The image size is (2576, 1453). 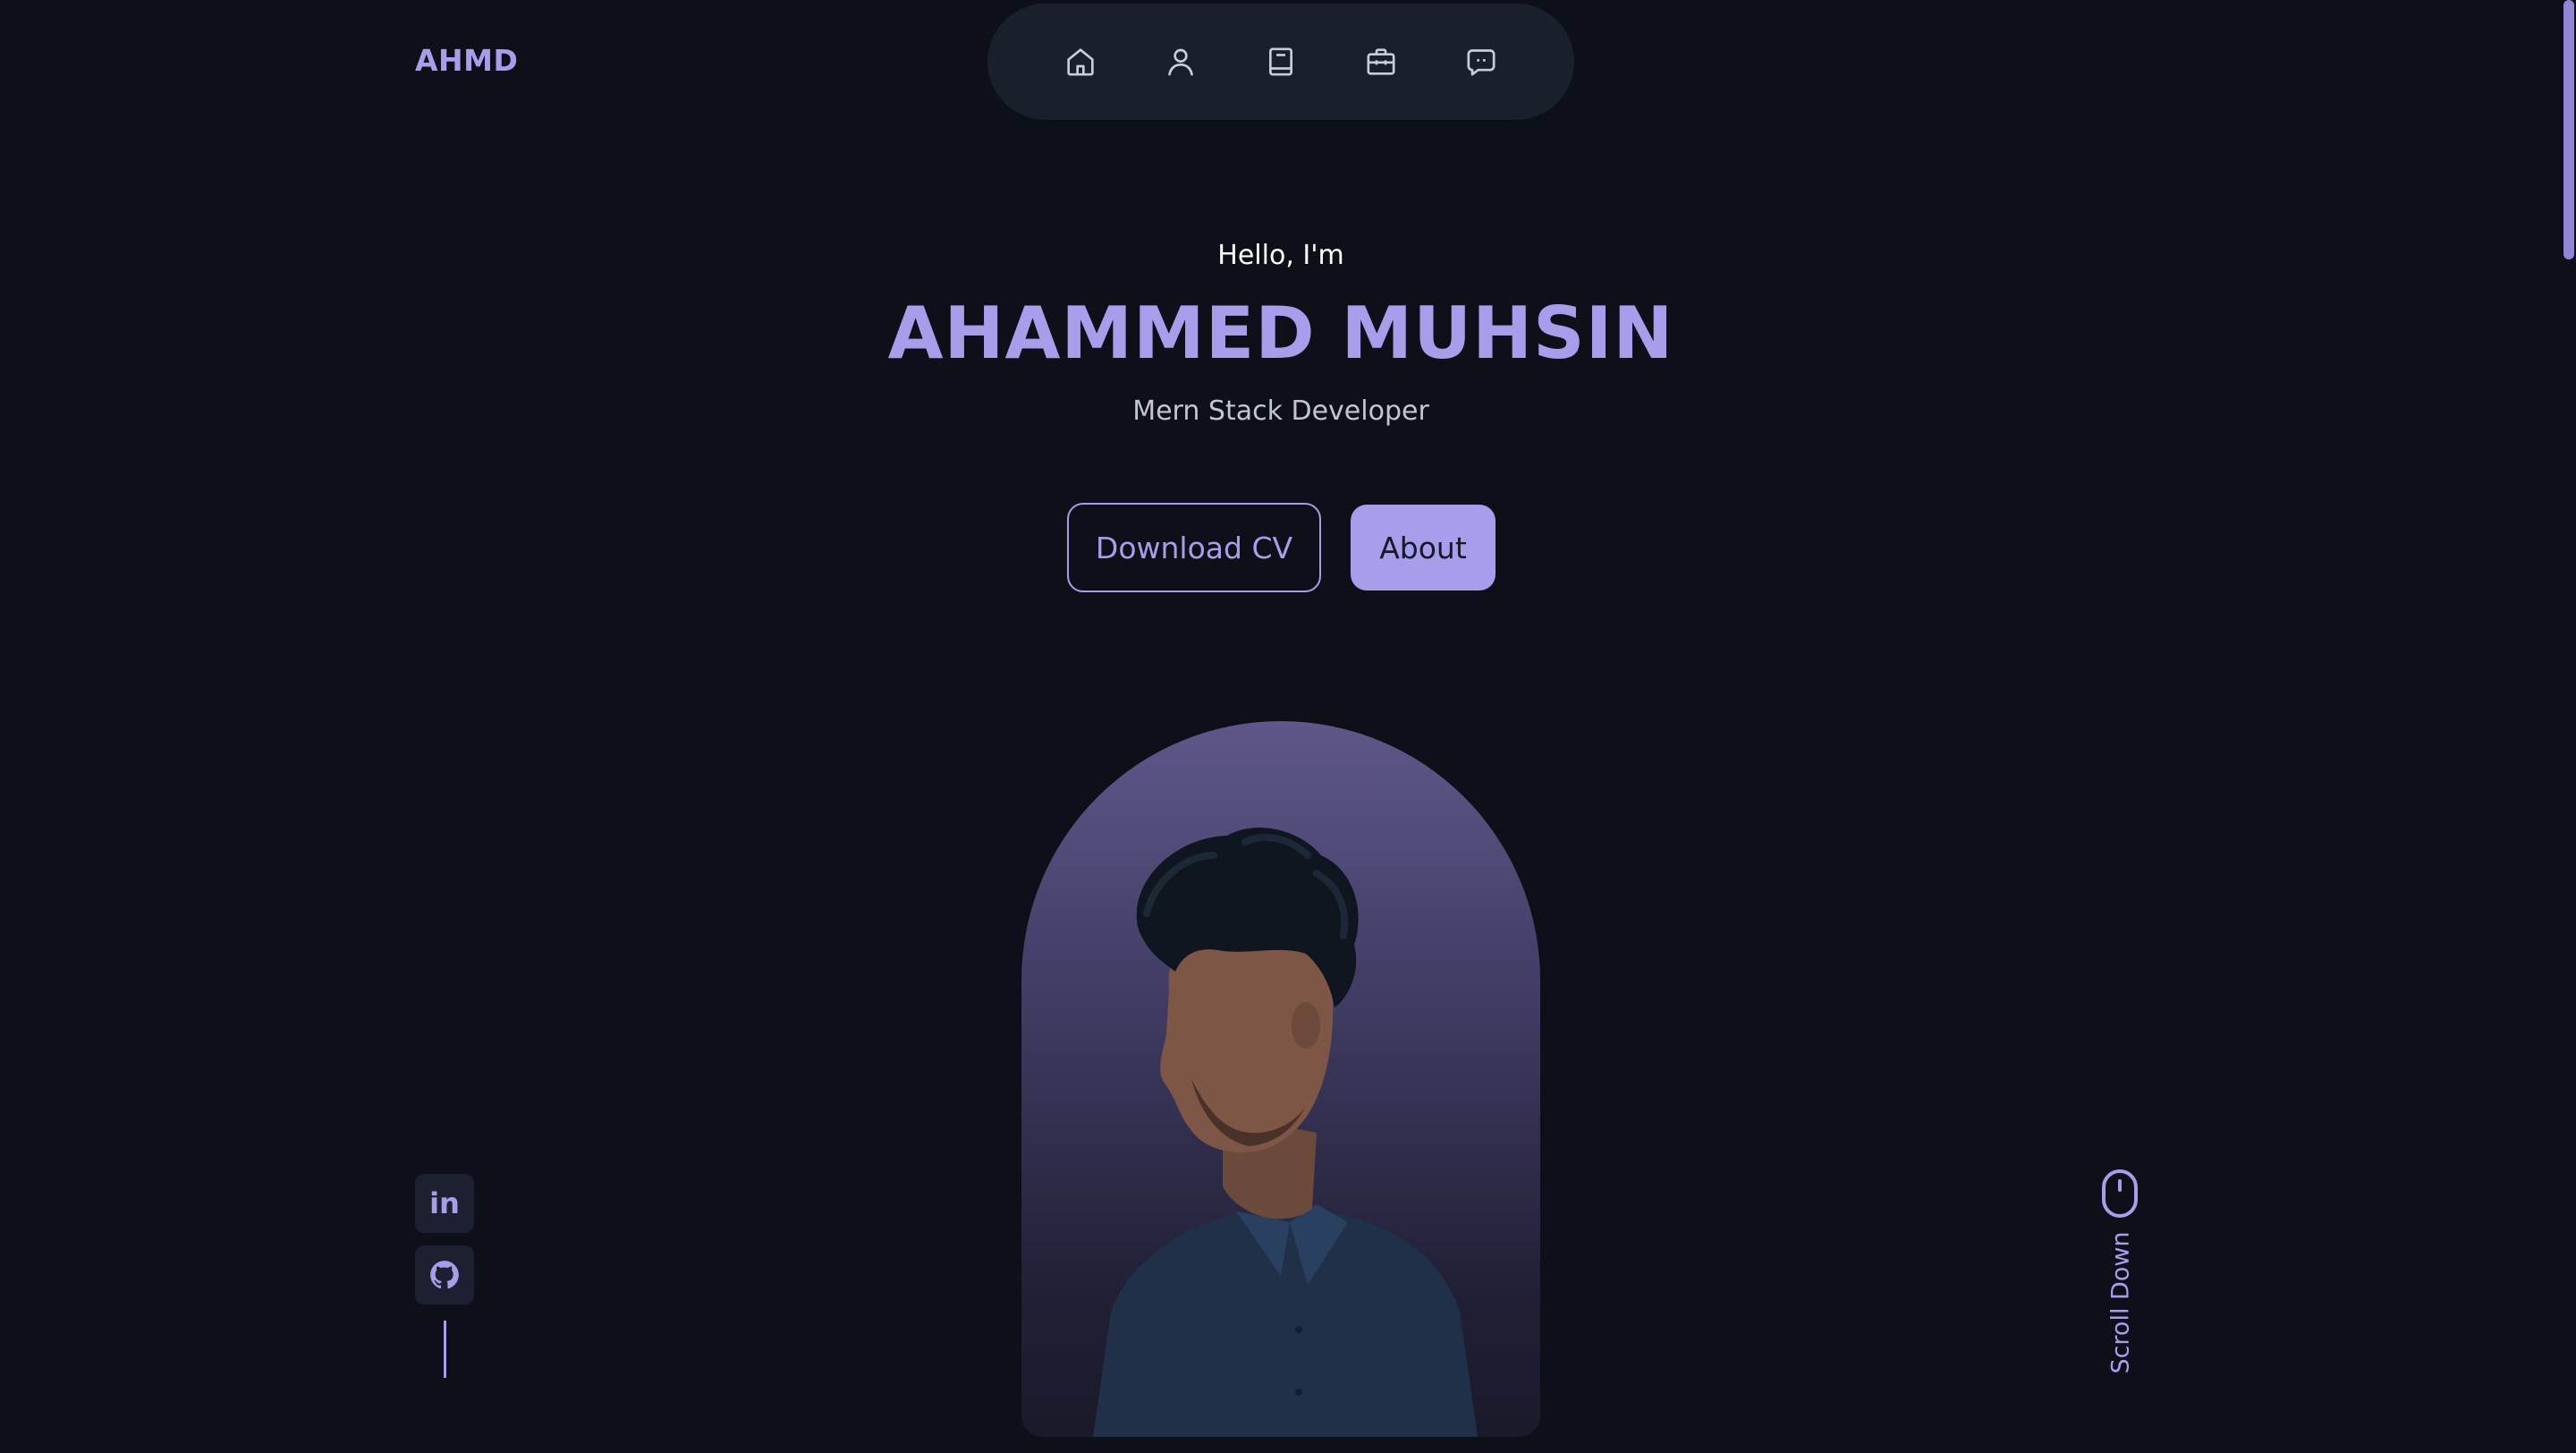 I want to click on github-icon, so click(x=444, y=1275).